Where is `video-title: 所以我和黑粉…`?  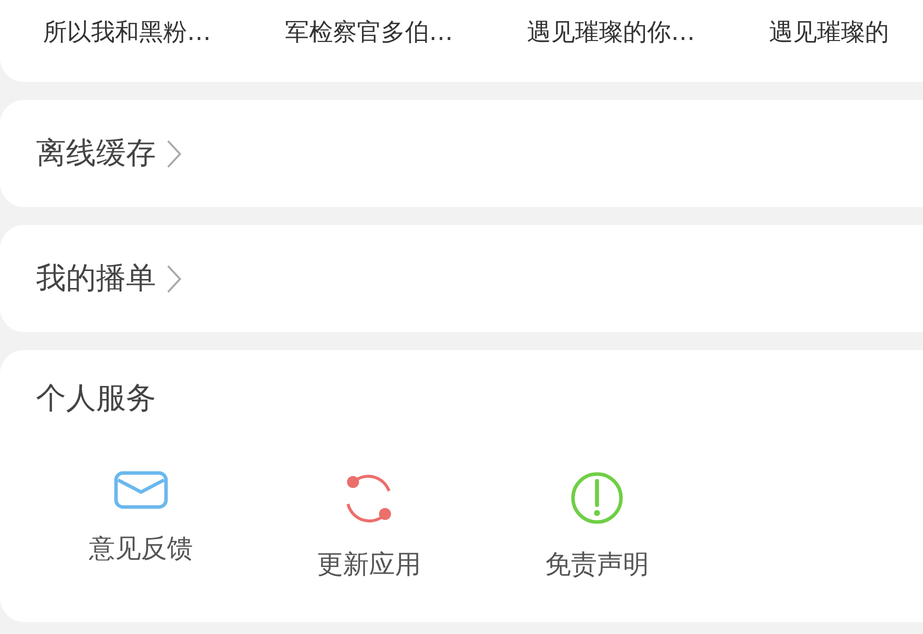
video-title: 所以我和黑粉… is located at coordinates (164, 32).